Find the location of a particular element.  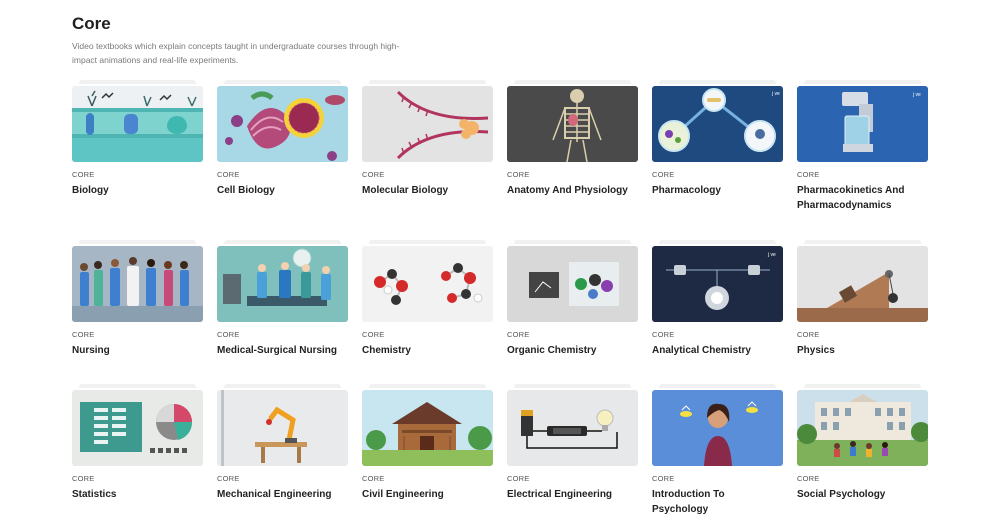

course-card-molecular-biology: CORE Molecular Biology is located at coordinates (427, 139).